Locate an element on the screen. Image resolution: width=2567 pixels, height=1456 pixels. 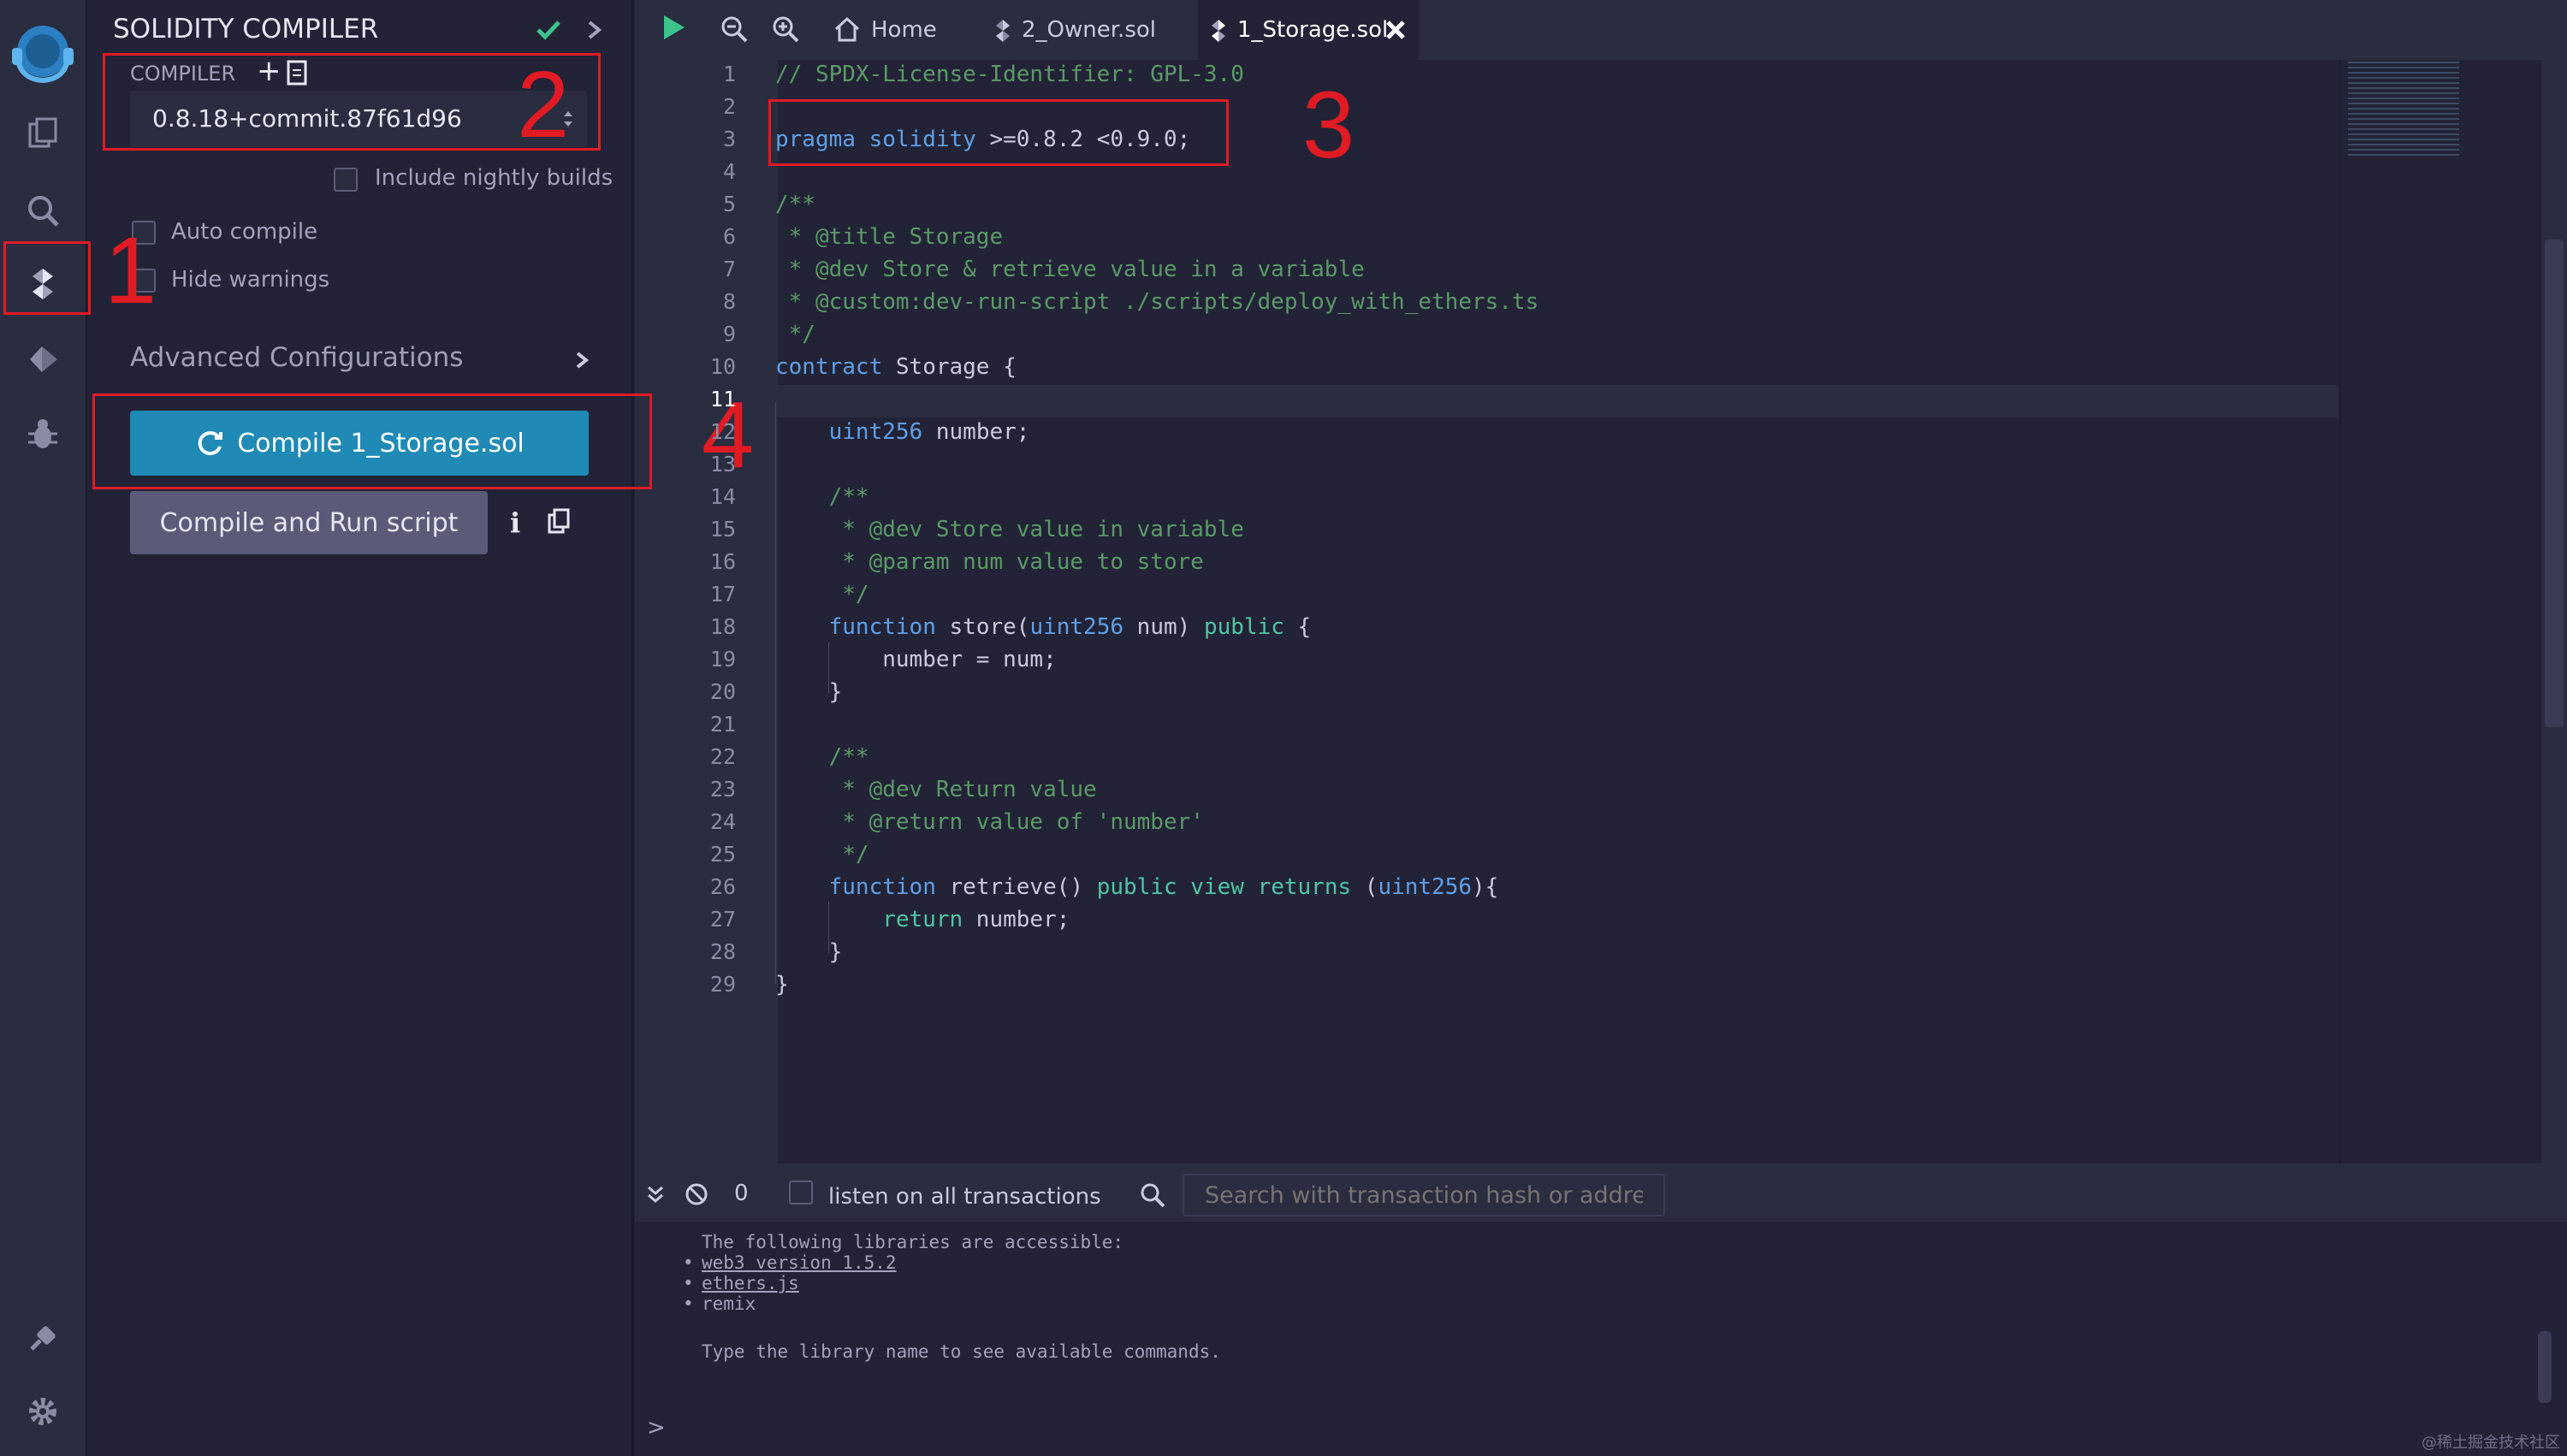
watermark: @稀土掘金技术社区 is located at coordinates (2491, 1443).